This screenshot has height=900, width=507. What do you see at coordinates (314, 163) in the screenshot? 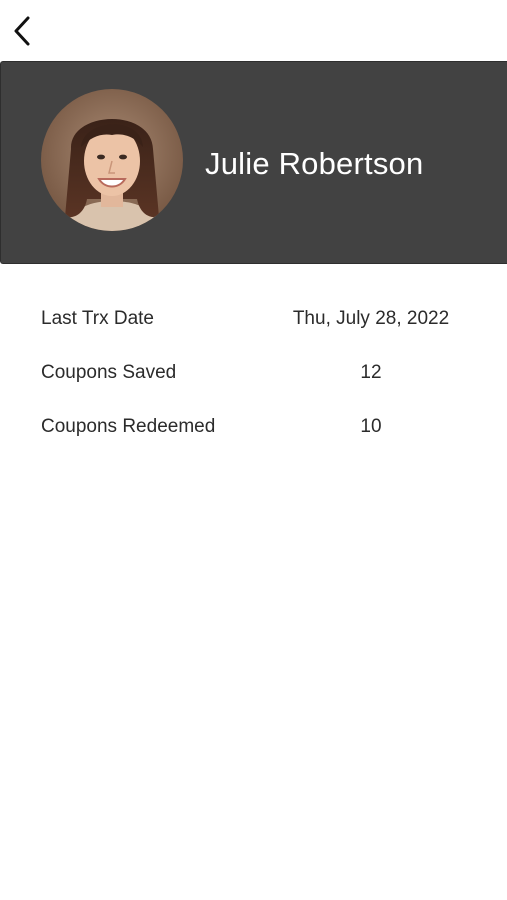
I see `profile-name: Julie Robertson` at bounding box center [314, 163].